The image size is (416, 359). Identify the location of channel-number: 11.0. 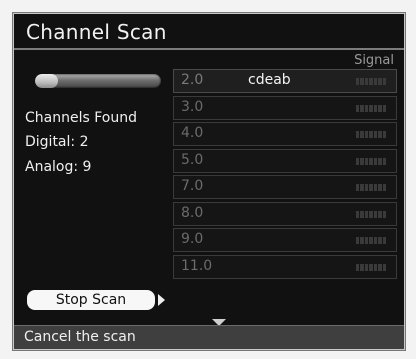
(197, 265).